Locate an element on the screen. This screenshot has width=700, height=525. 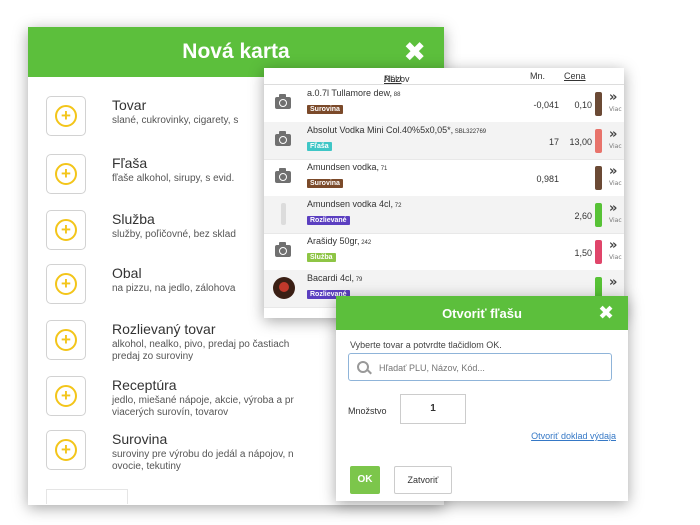
nova-karta-title: Nová karta is located at coordinates (236, 51).